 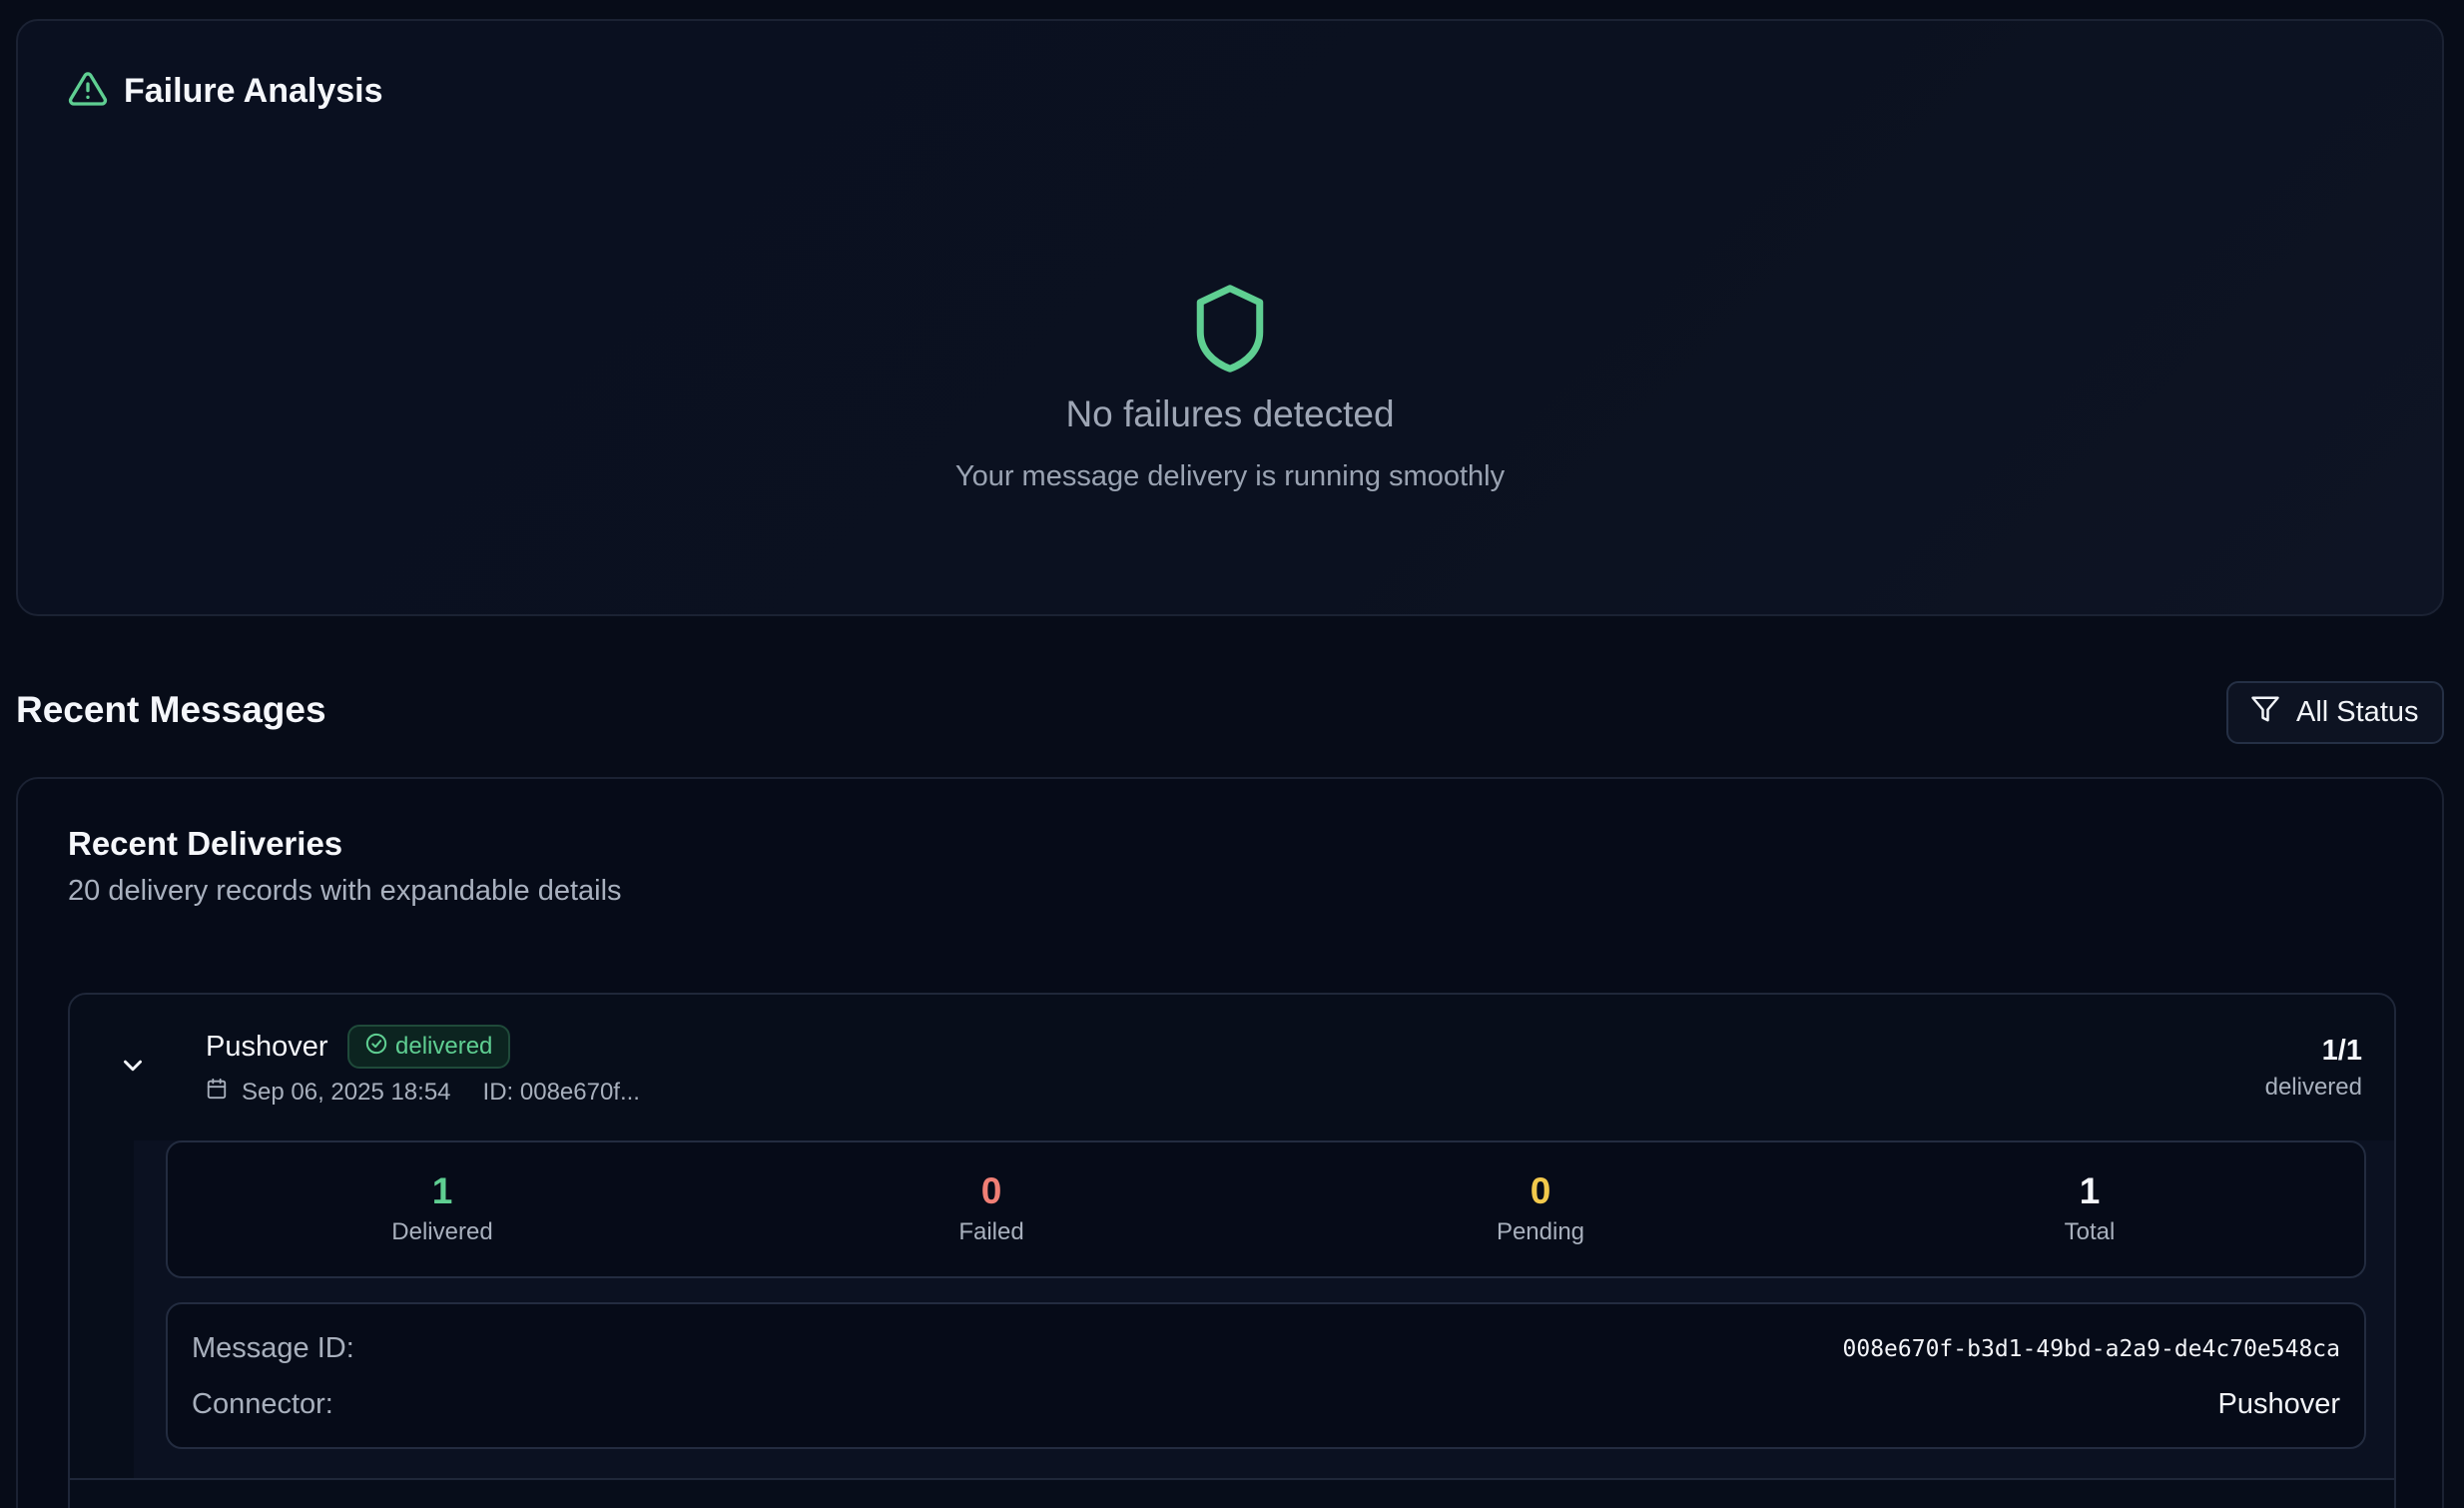 I want to click on stat-failed: 0 Failed, so click(x=991, y=1209).